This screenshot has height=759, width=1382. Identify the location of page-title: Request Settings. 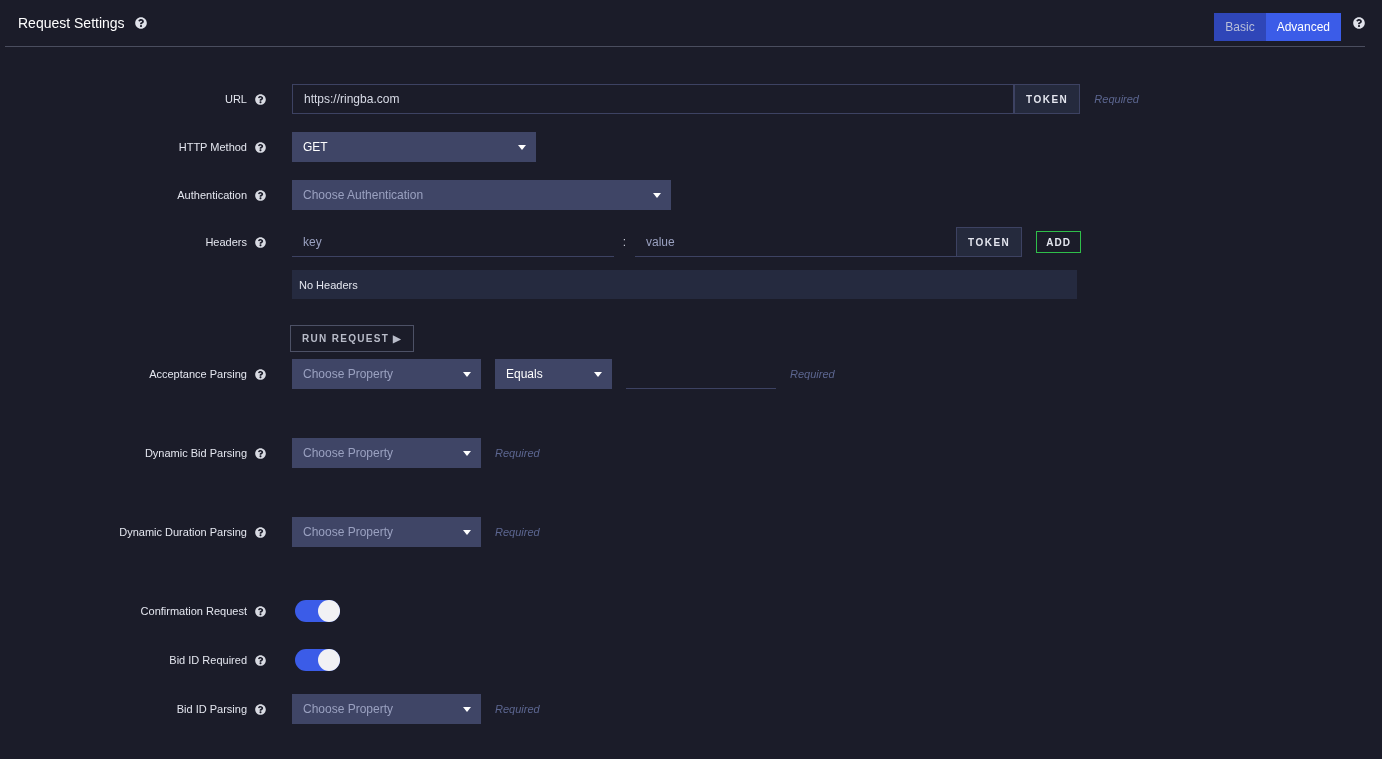
(71, 23).